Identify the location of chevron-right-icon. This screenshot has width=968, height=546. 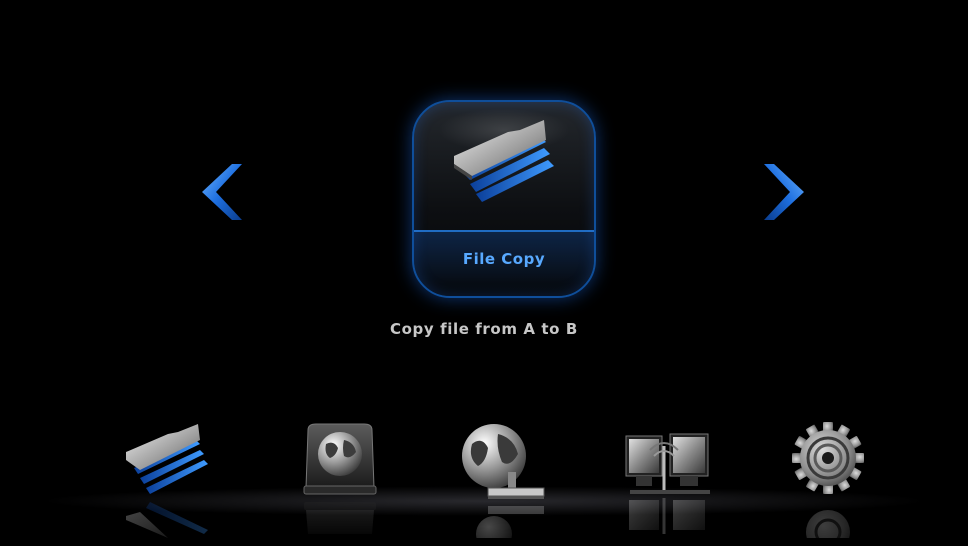
(786, 192).